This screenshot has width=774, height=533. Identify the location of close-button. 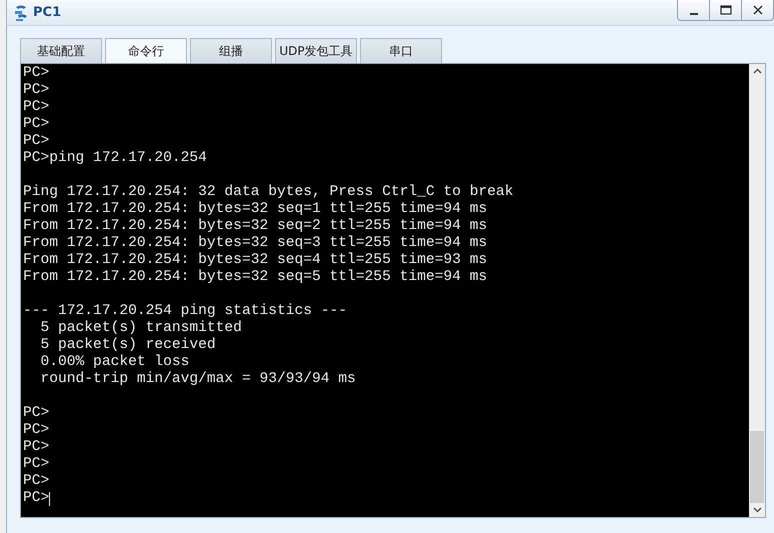
(757, 10).